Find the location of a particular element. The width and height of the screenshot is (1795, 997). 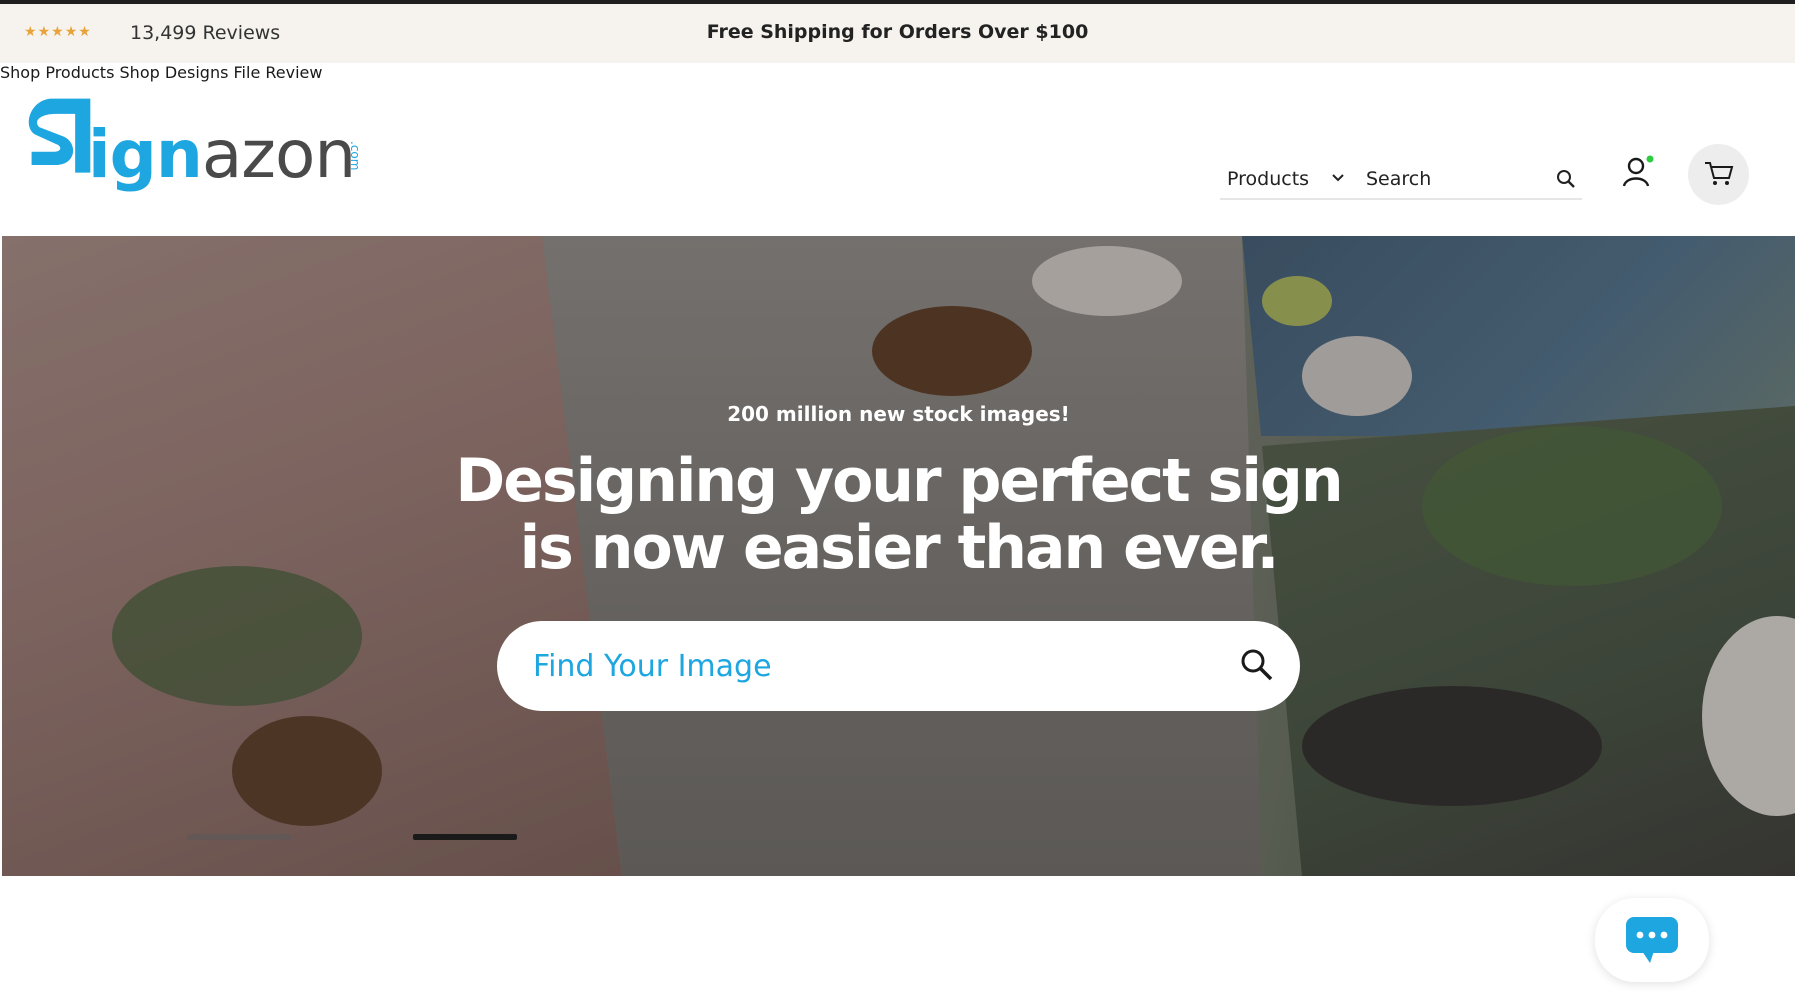

nav-shop-designs: Shop Designs is located at coordinates (174, 72).